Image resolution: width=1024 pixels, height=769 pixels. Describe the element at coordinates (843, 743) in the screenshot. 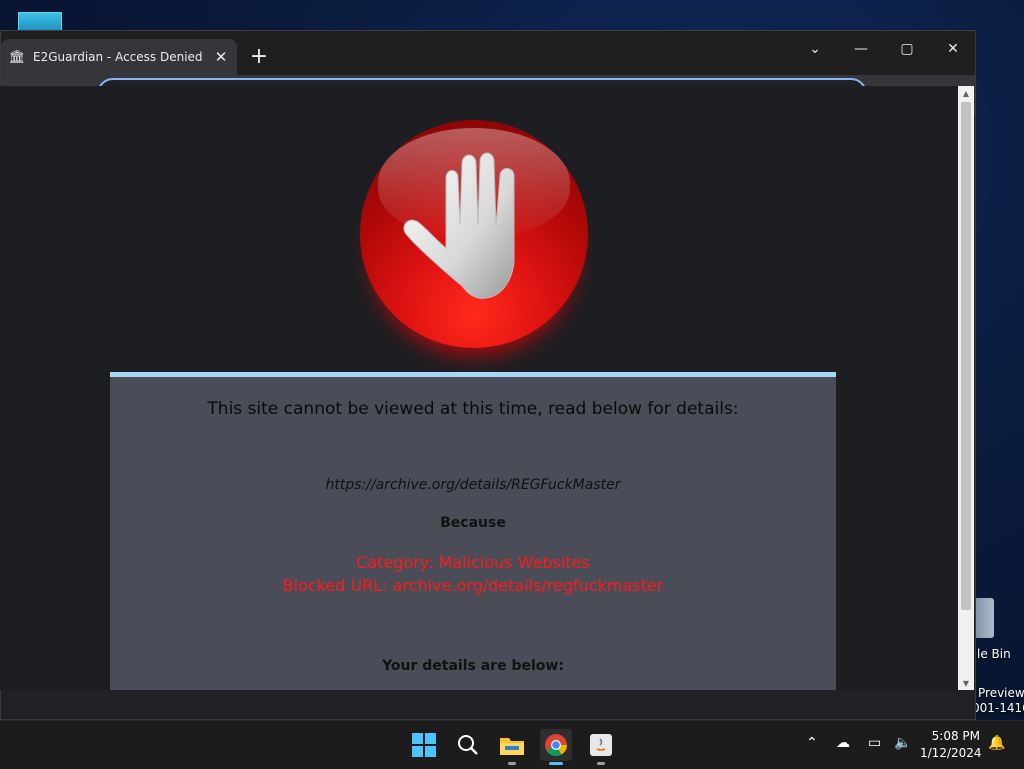

I see `onedrive-offline-icon: ☁` at that location.